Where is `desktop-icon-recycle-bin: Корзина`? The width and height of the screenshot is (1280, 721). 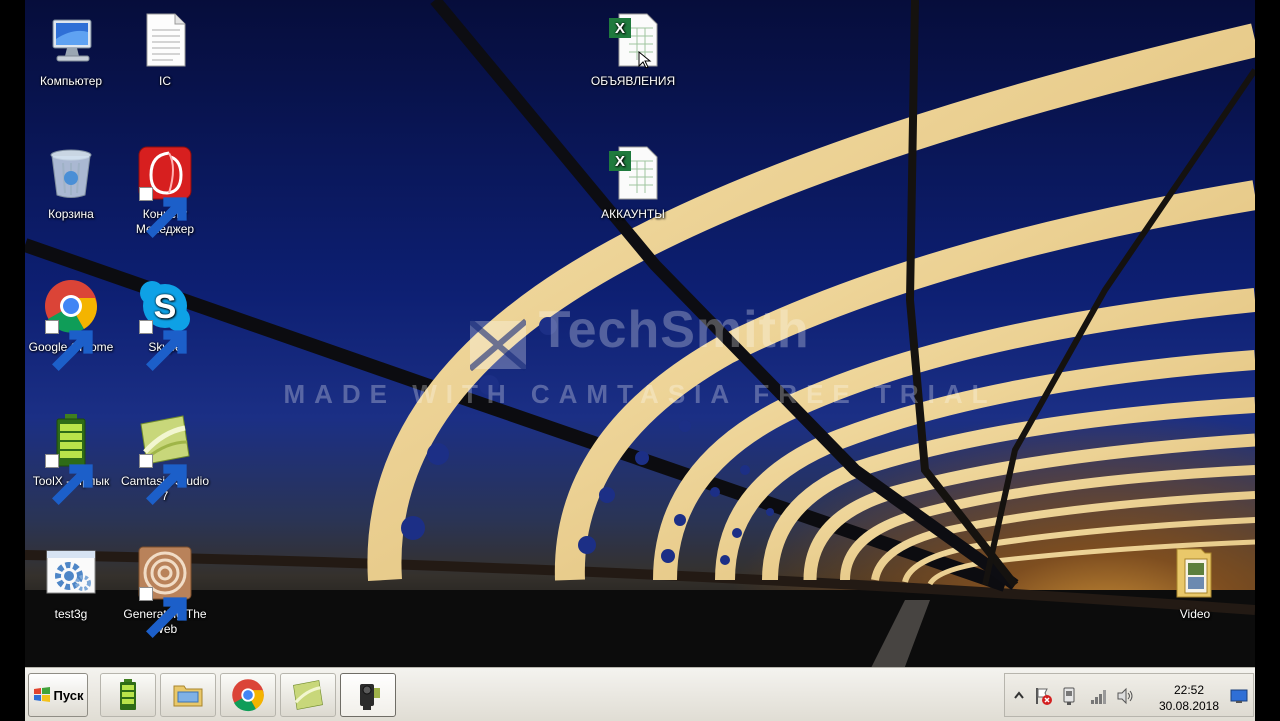 desktop-icon-recycle-bin: Корзина is located at coordinates (72, 177).